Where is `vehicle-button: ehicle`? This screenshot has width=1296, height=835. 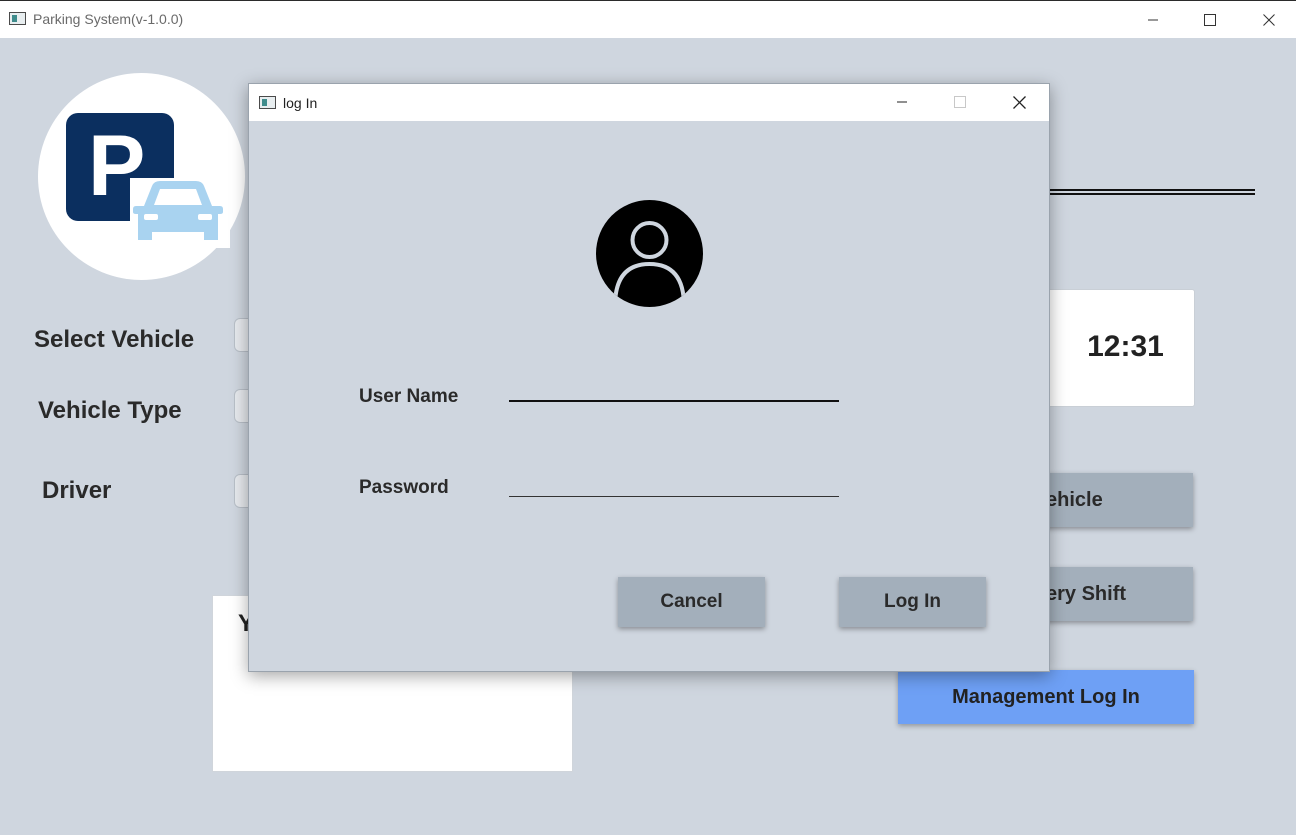 vehicle-button: ehicle is located at coordinates (1116, 500).